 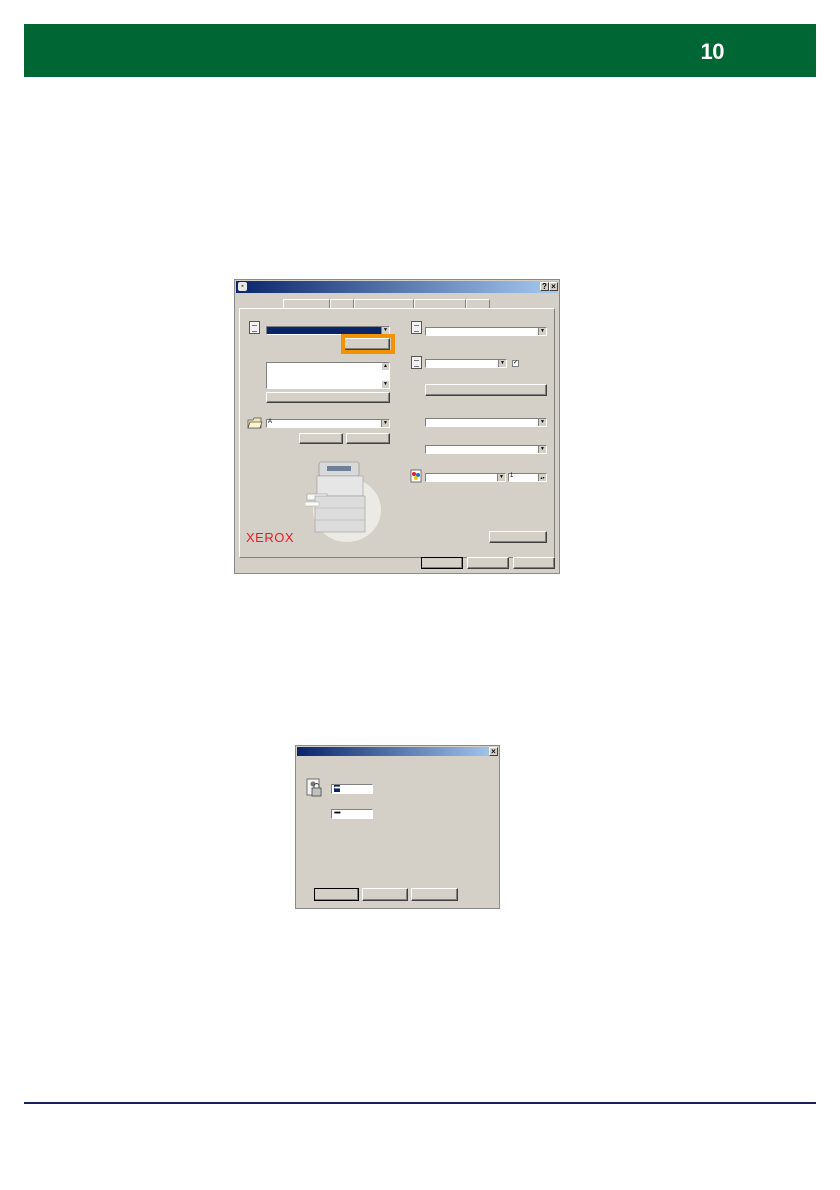 What do you see at coordinates (397, 287) in the screenshot?
I see `dialog-titlebar: ▪ ? ×` at bounding box center [397, 287].